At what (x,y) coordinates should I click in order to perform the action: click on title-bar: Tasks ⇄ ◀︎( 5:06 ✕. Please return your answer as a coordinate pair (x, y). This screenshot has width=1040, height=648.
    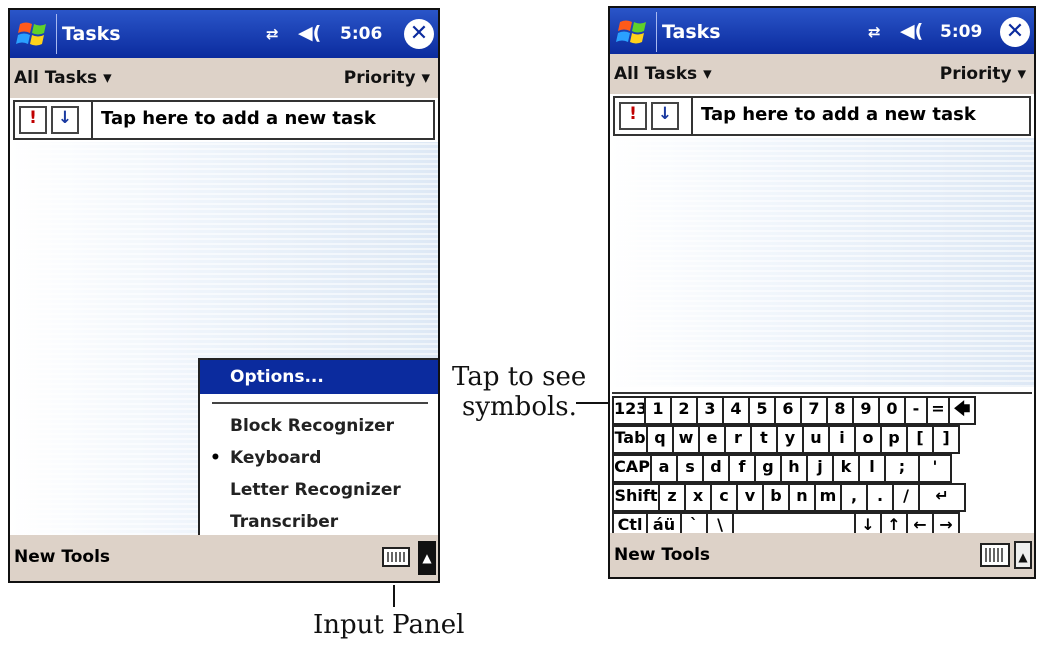
    Looking at the image, I should click on (224, 34).